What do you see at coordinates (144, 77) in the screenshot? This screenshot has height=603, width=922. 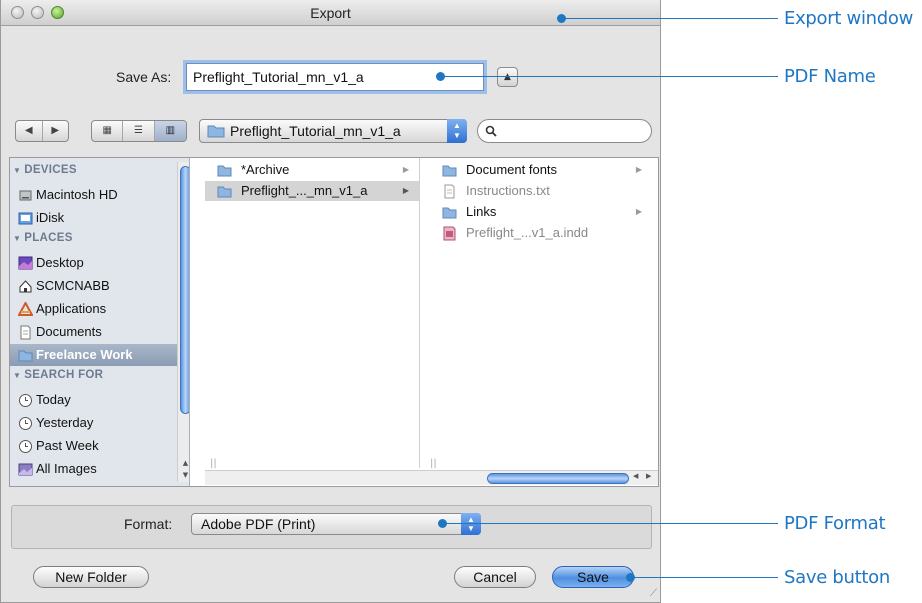 I see `save-as-label: Save As:` at bounding box center [144, 77].